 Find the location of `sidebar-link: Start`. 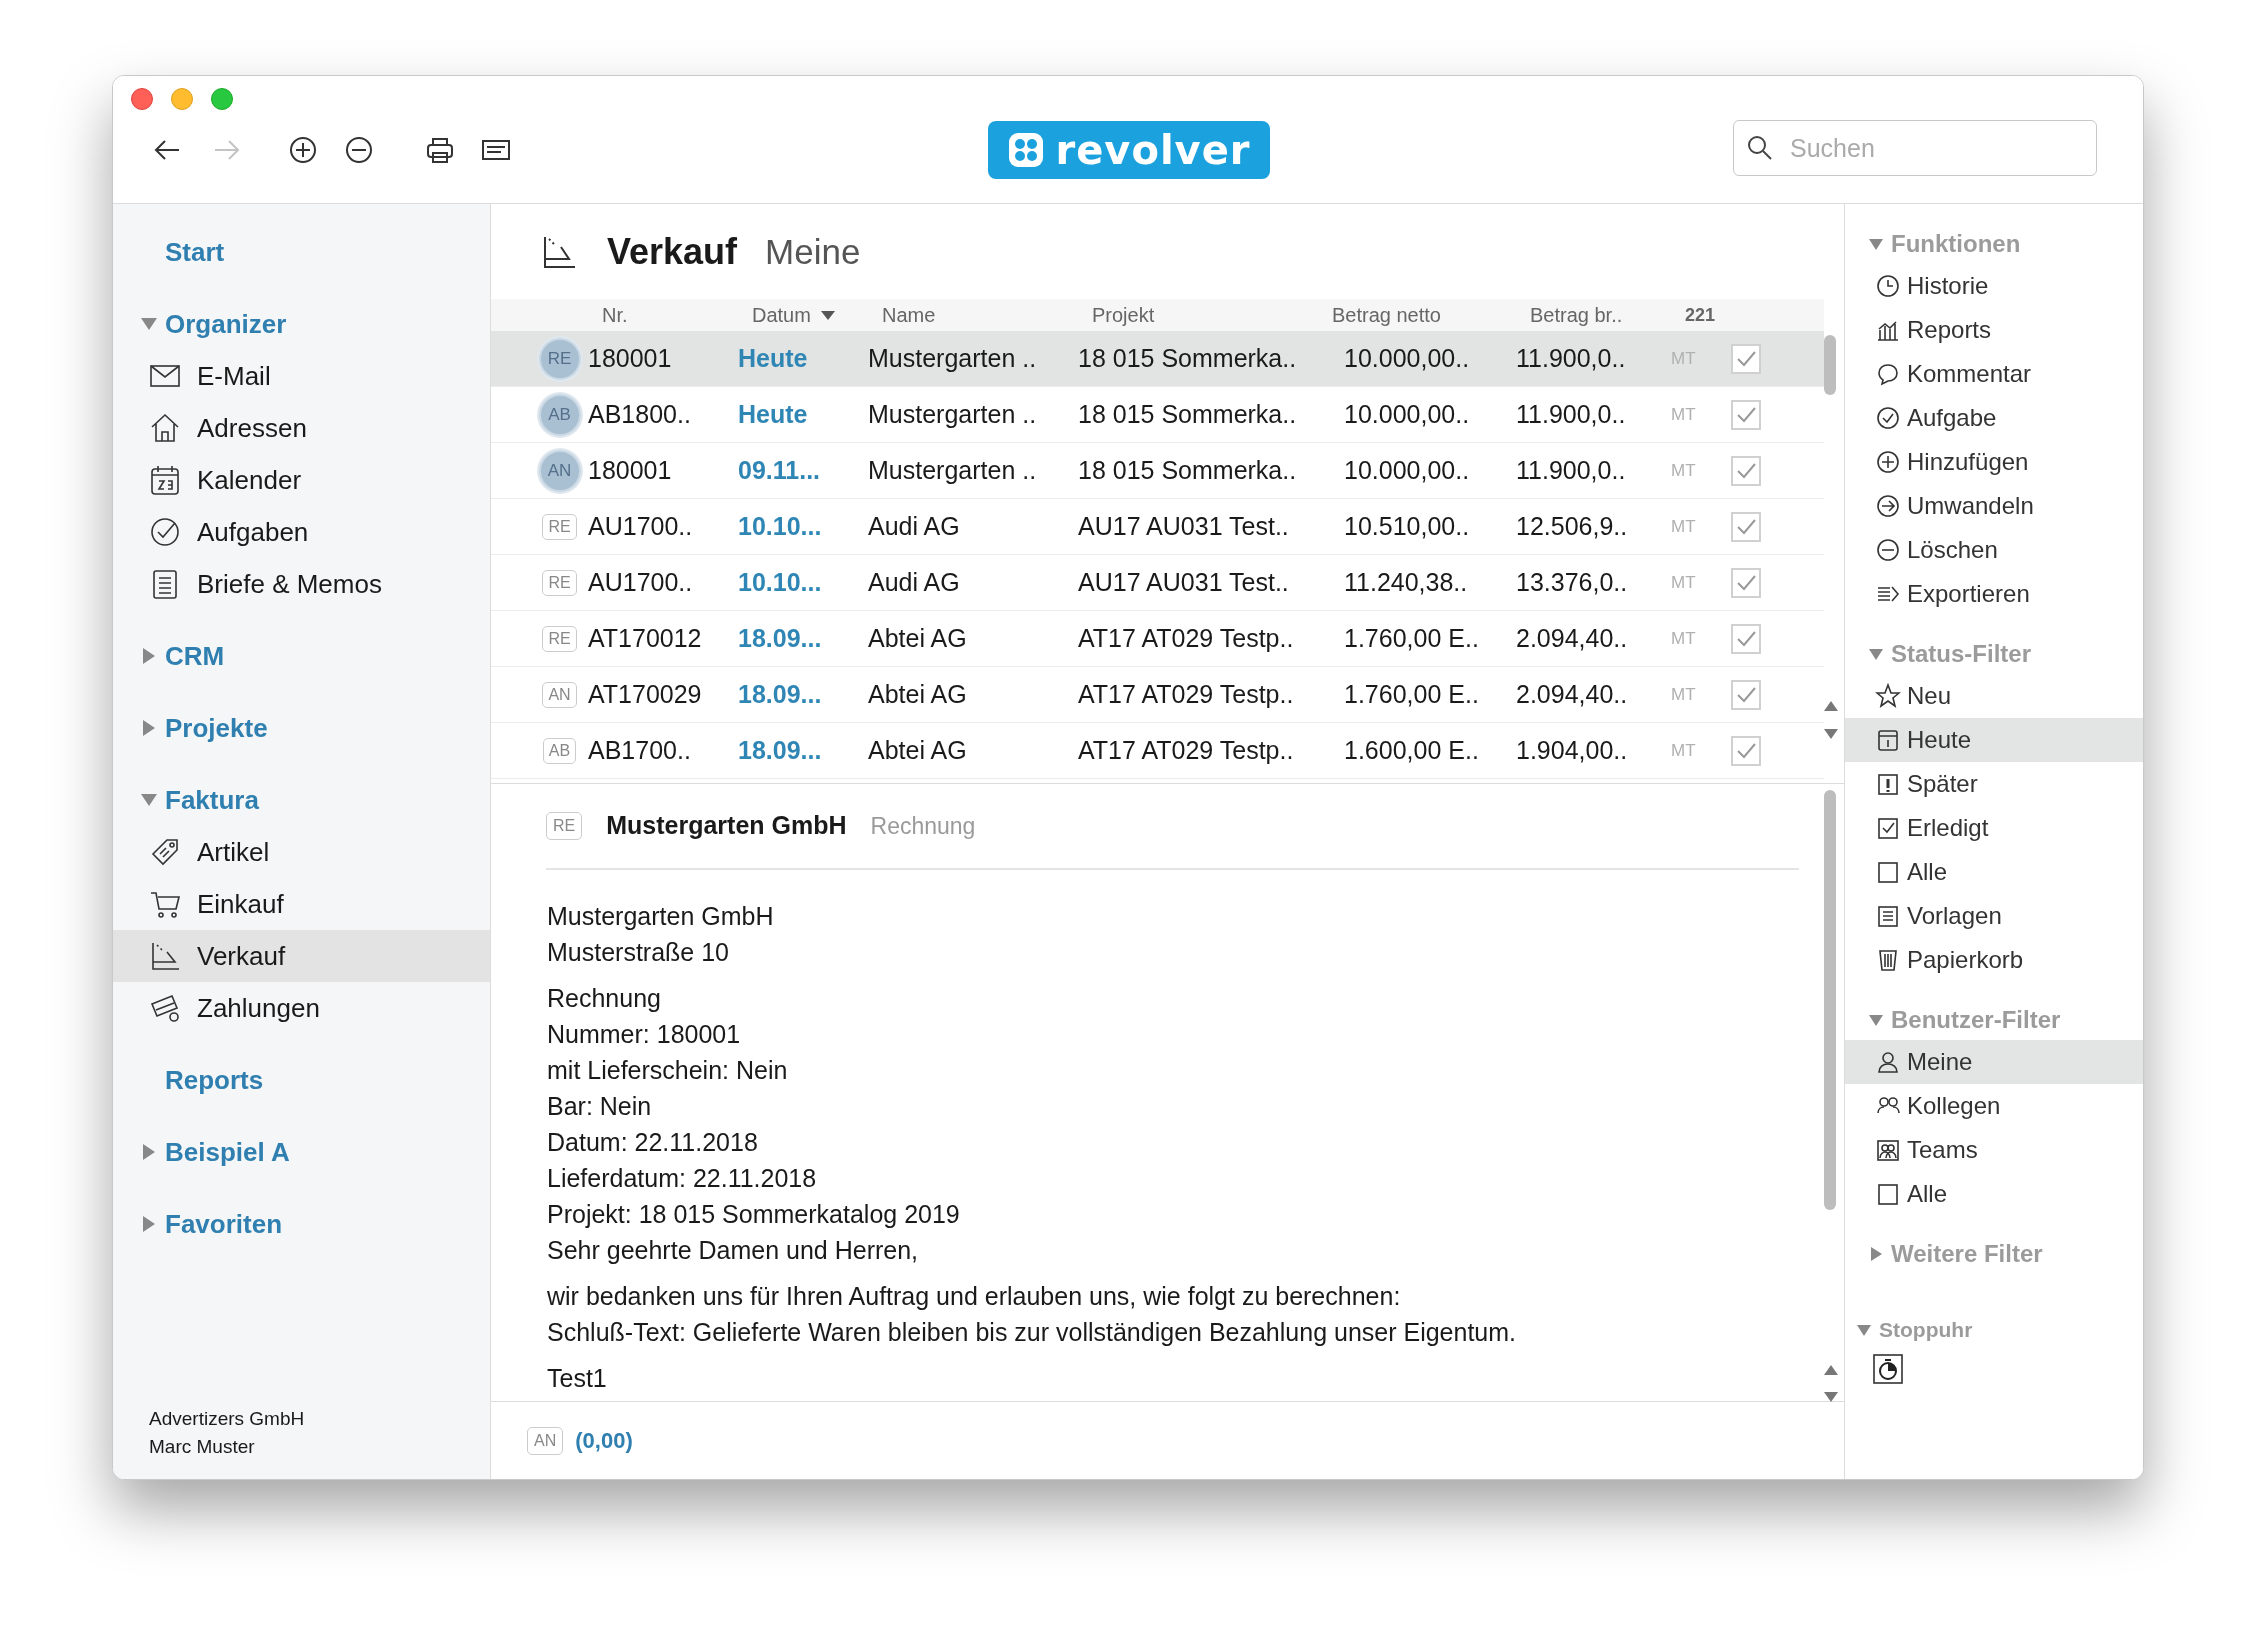

sidebar-link: Start is located at coordinates (195, 252).